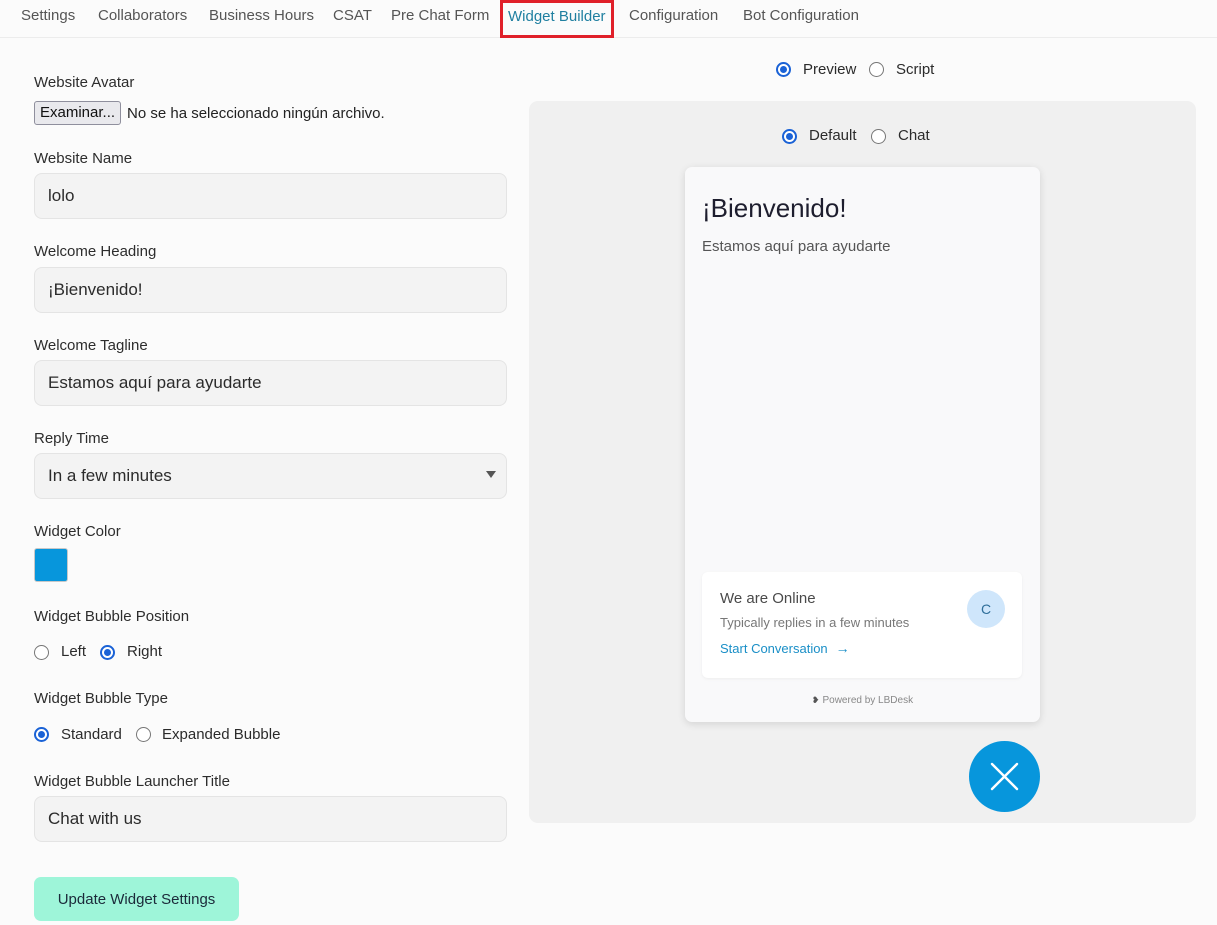 The height and width of the screenshot is (925, 1217). Describe the element at coordinates (145, 651) in the screenshot. I see `position-right-label: Right` at that location.